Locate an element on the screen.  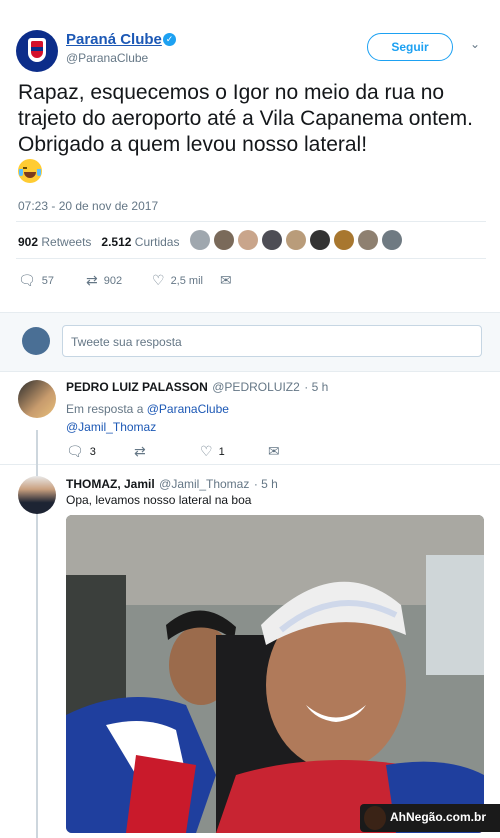
watermark-text: AhNegão.com.br is located at coordinates (438, 817).